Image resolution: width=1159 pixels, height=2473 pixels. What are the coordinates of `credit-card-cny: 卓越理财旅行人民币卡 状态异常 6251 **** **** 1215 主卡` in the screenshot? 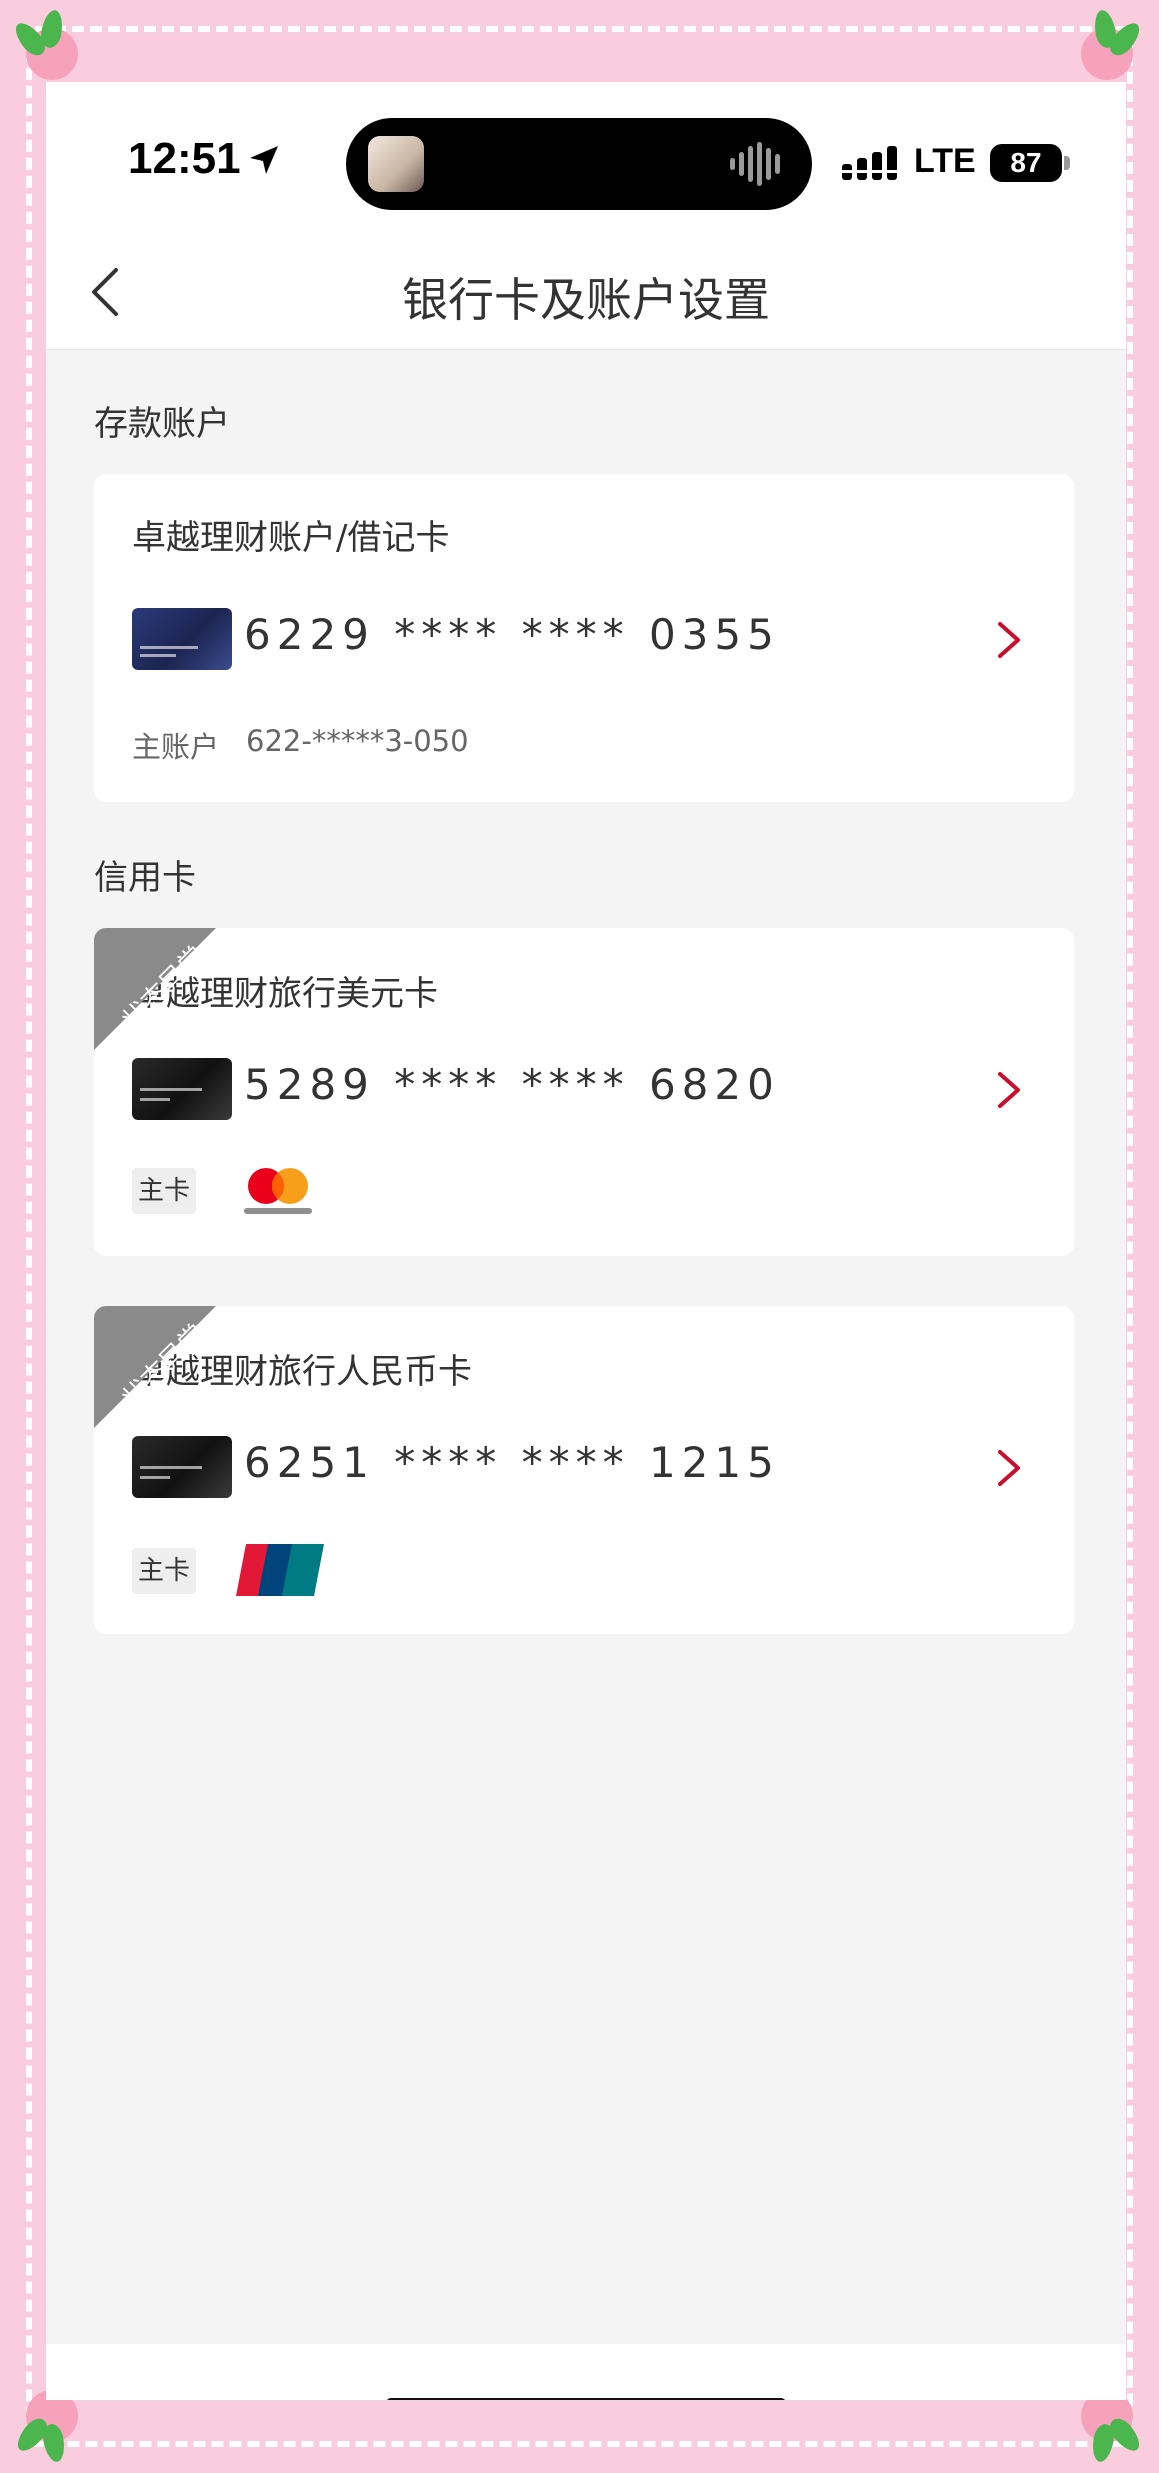 It's located at (584, 1470).